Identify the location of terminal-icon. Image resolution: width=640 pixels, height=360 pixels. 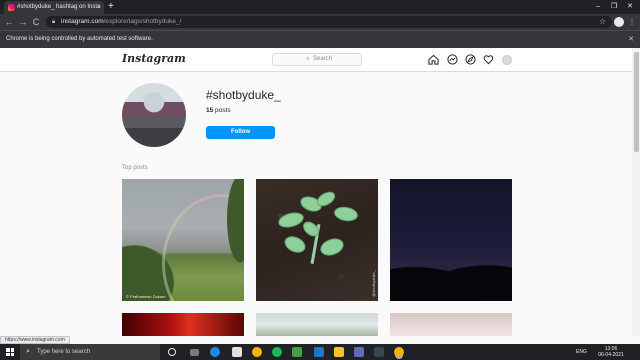
(379, 352).